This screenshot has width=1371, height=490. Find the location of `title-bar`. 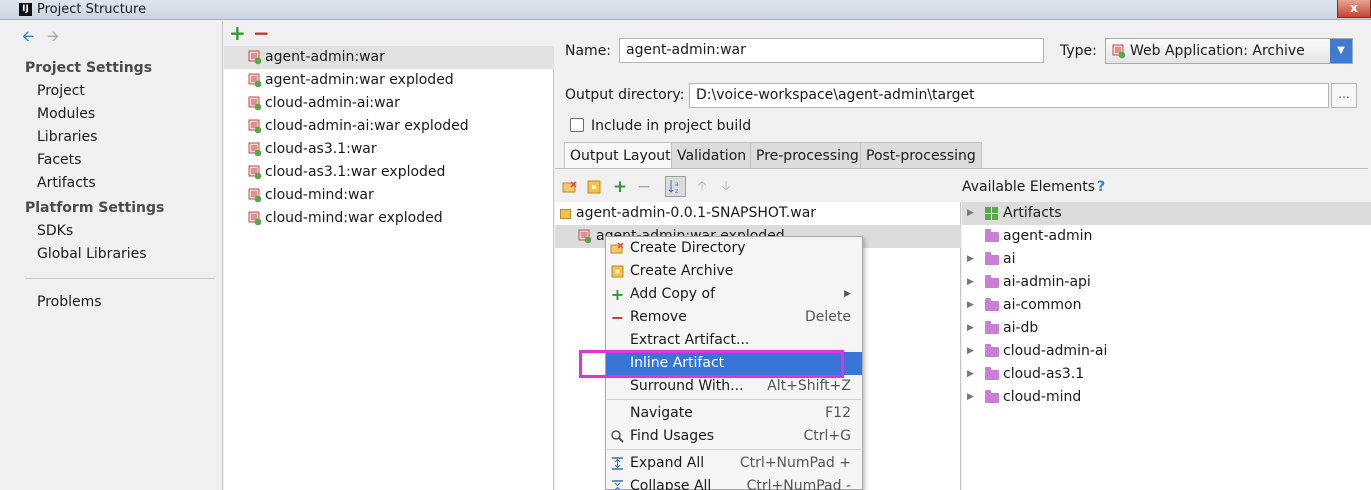

title-bar is located at coordinates (685, 10).